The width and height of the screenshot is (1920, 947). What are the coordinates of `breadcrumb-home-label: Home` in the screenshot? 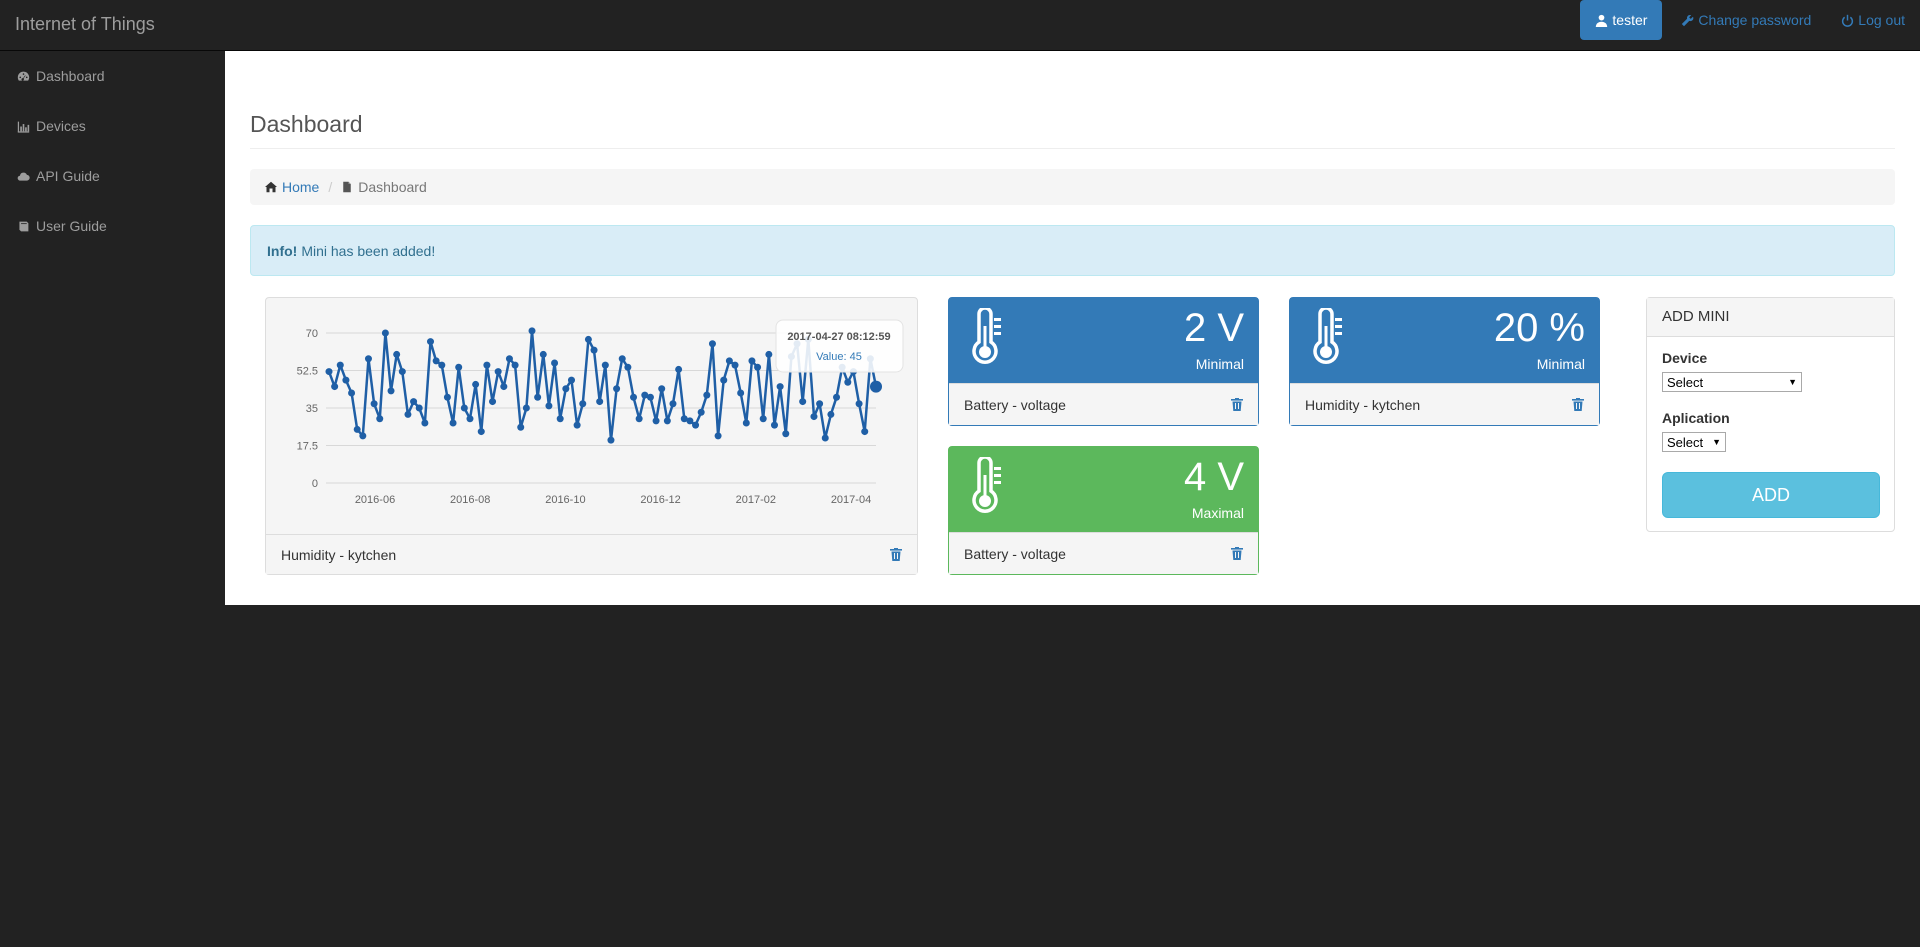 It's located at (301, 187).